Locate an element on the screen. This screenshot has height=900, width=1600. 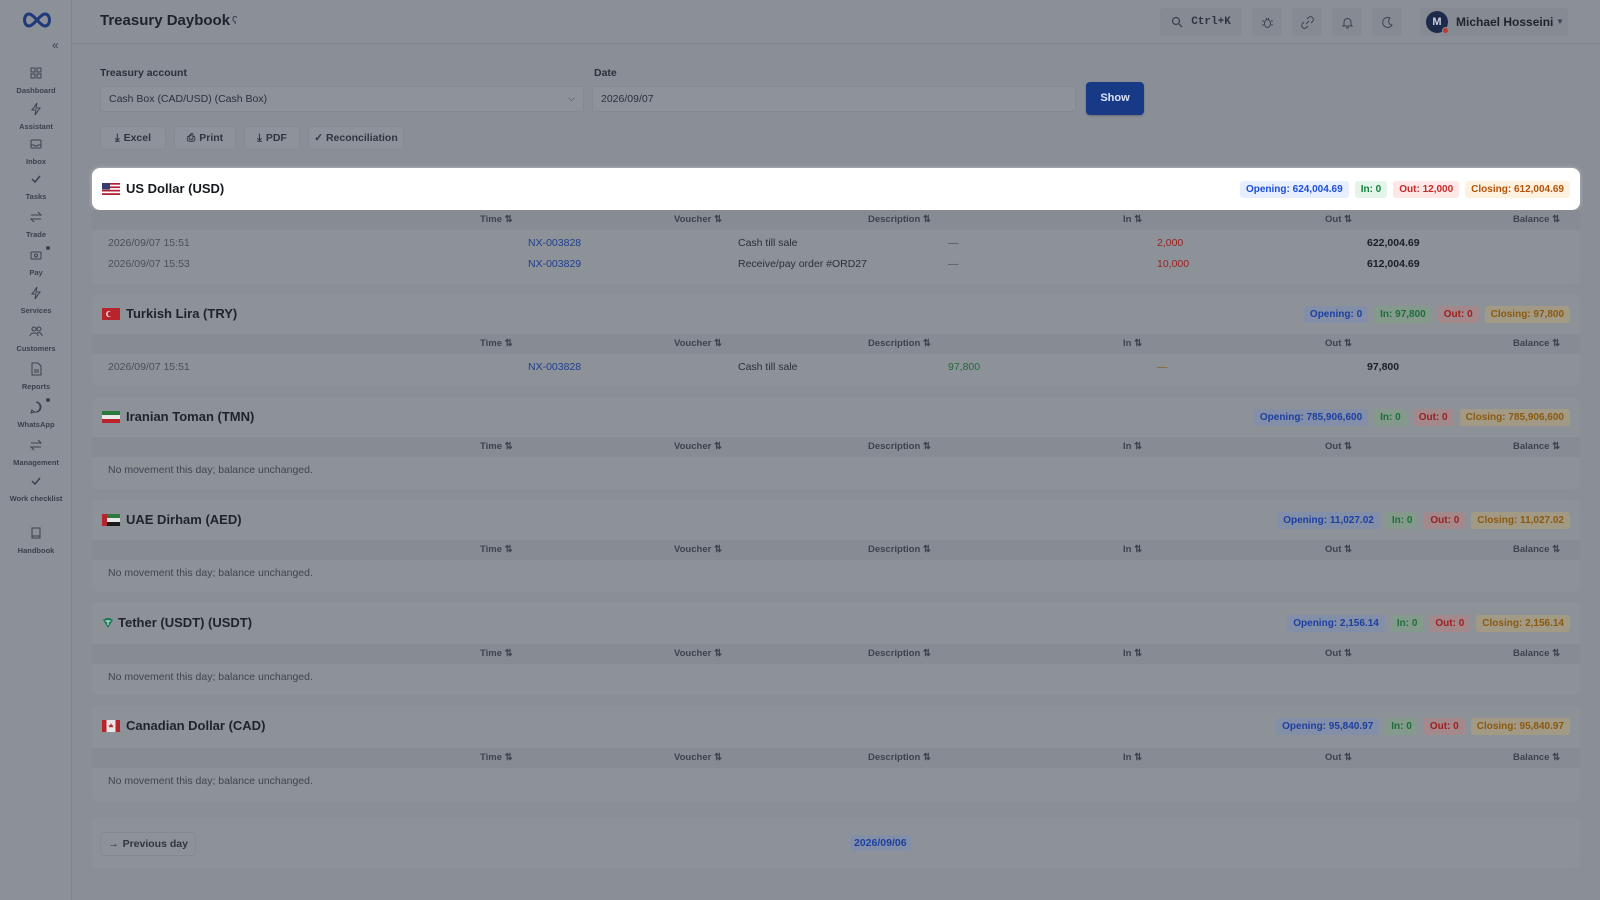
sidebar-item-inbox: Inbox is located at coordinates (36, 152).